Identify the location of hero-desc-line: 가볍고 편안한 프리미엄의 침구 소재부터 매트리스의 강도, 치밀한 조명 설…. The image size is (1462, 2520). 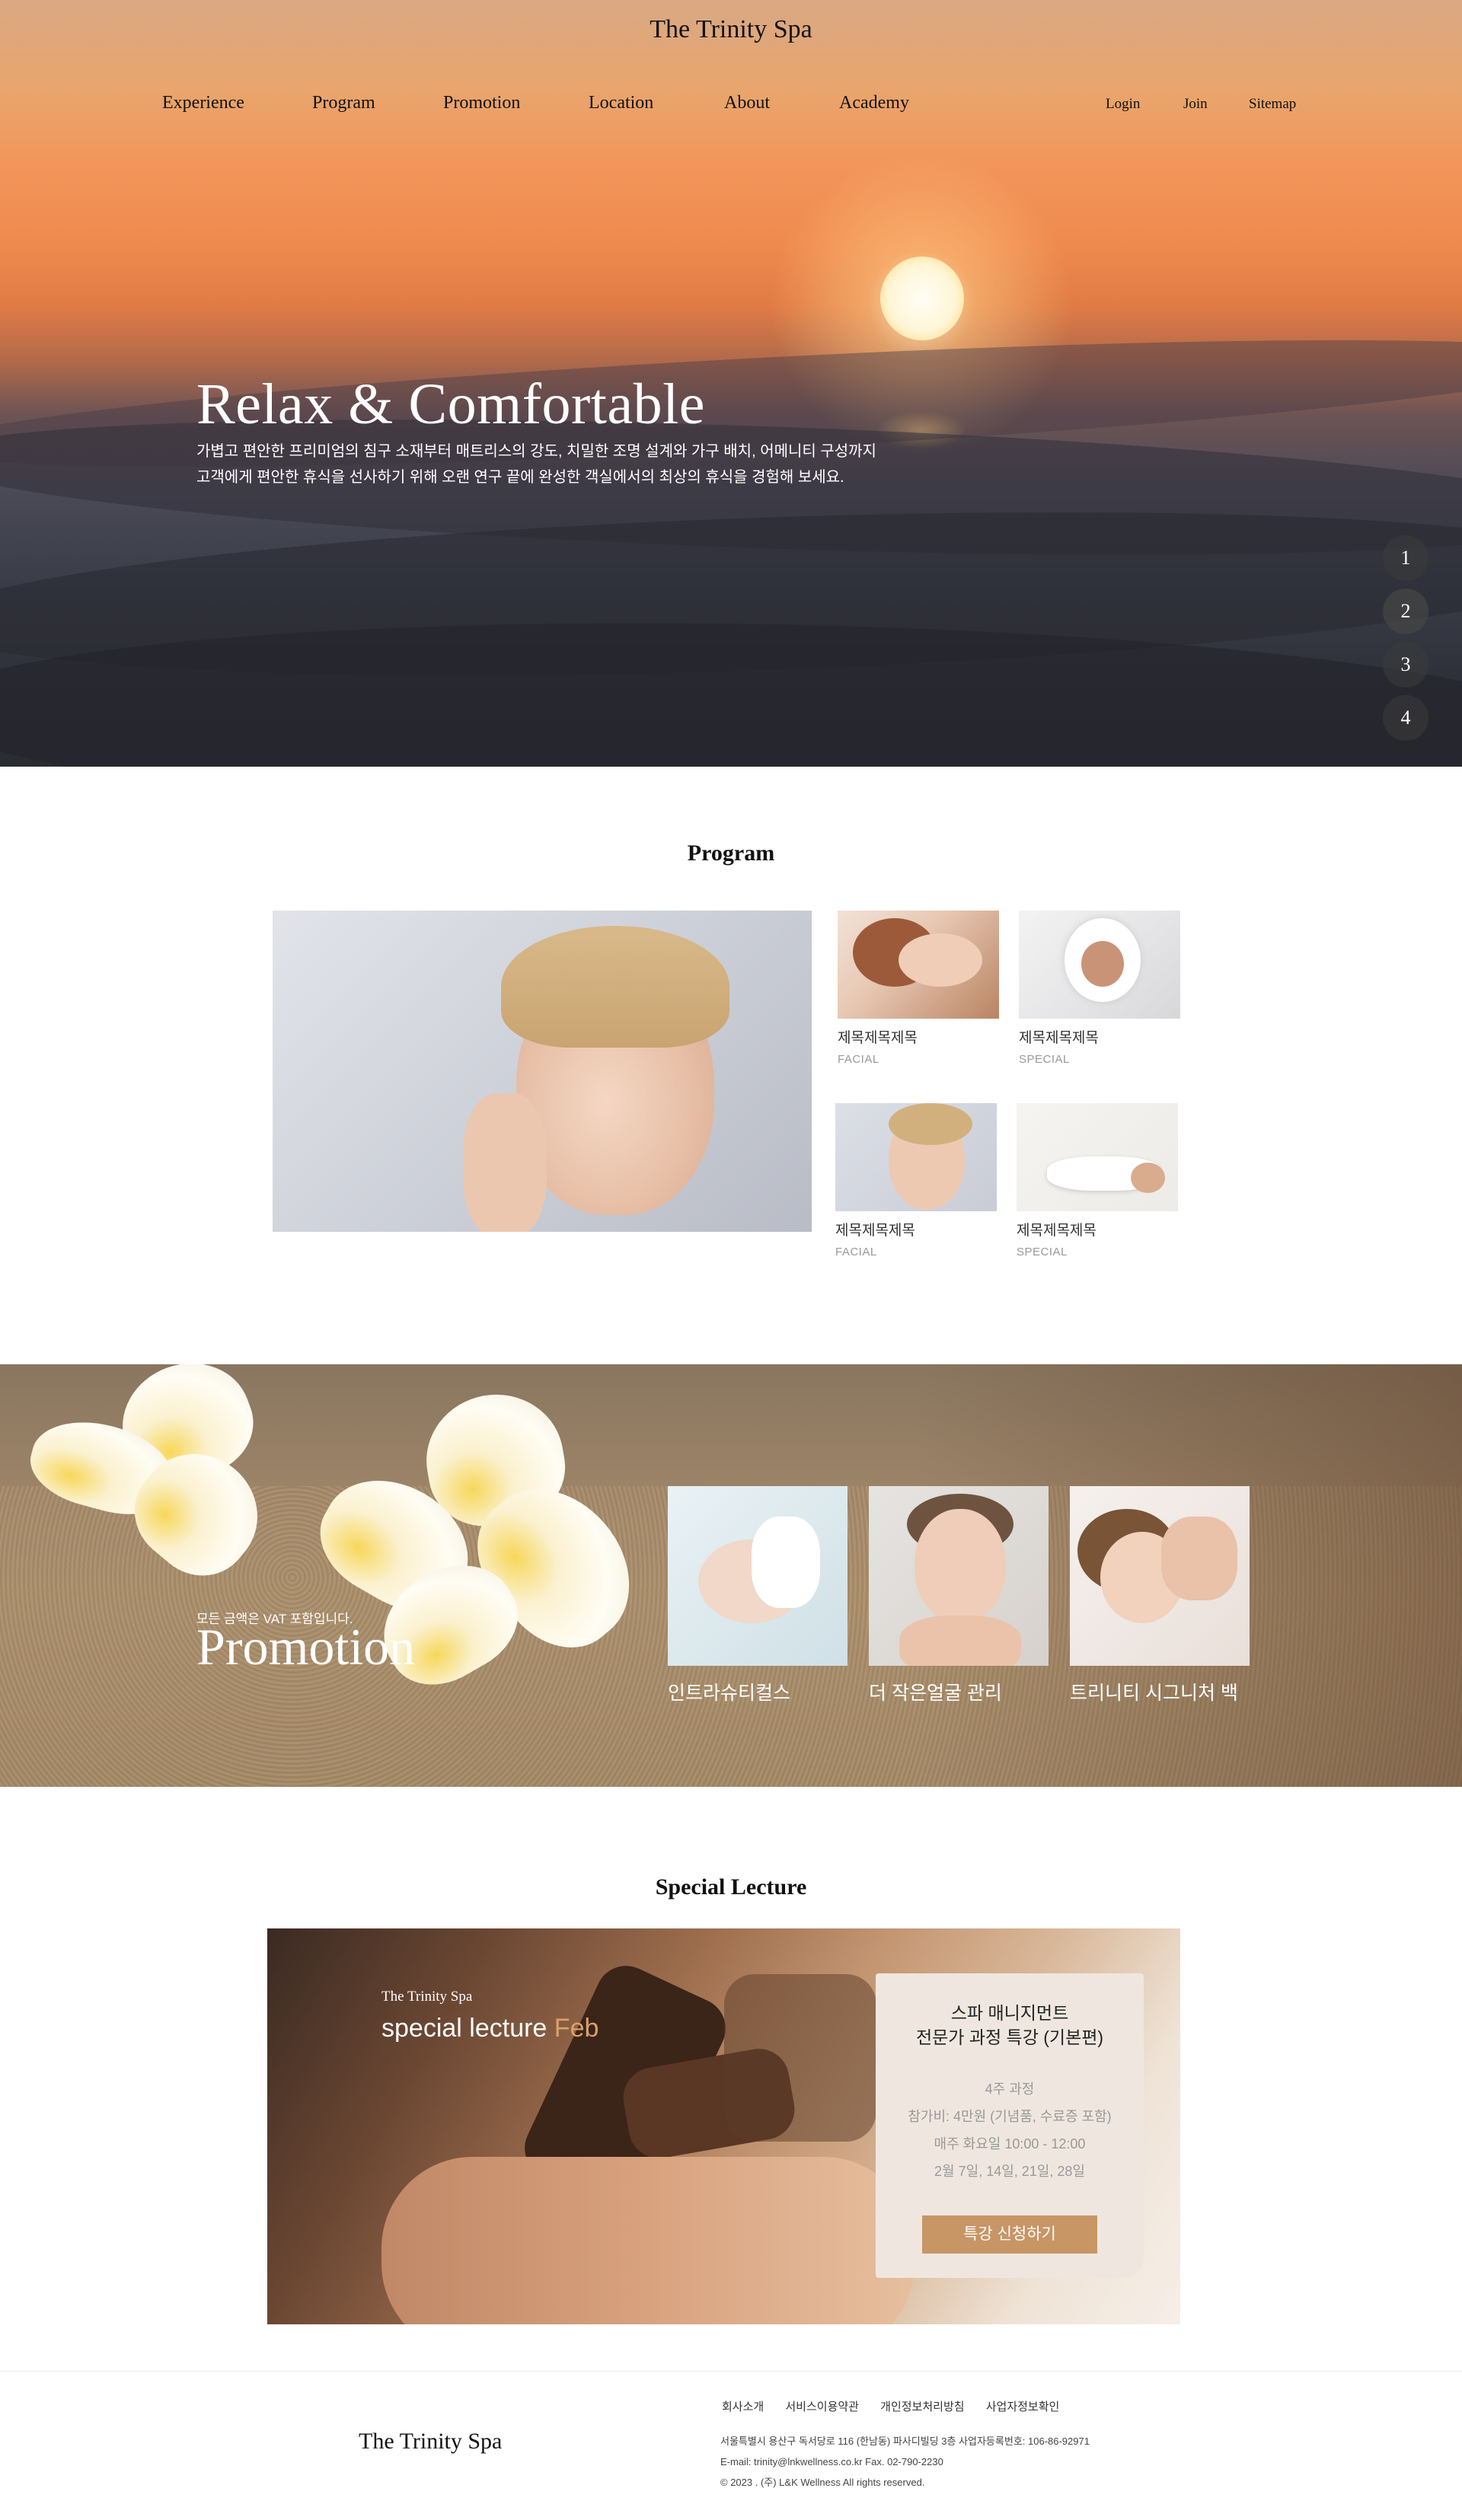
(536, 451).